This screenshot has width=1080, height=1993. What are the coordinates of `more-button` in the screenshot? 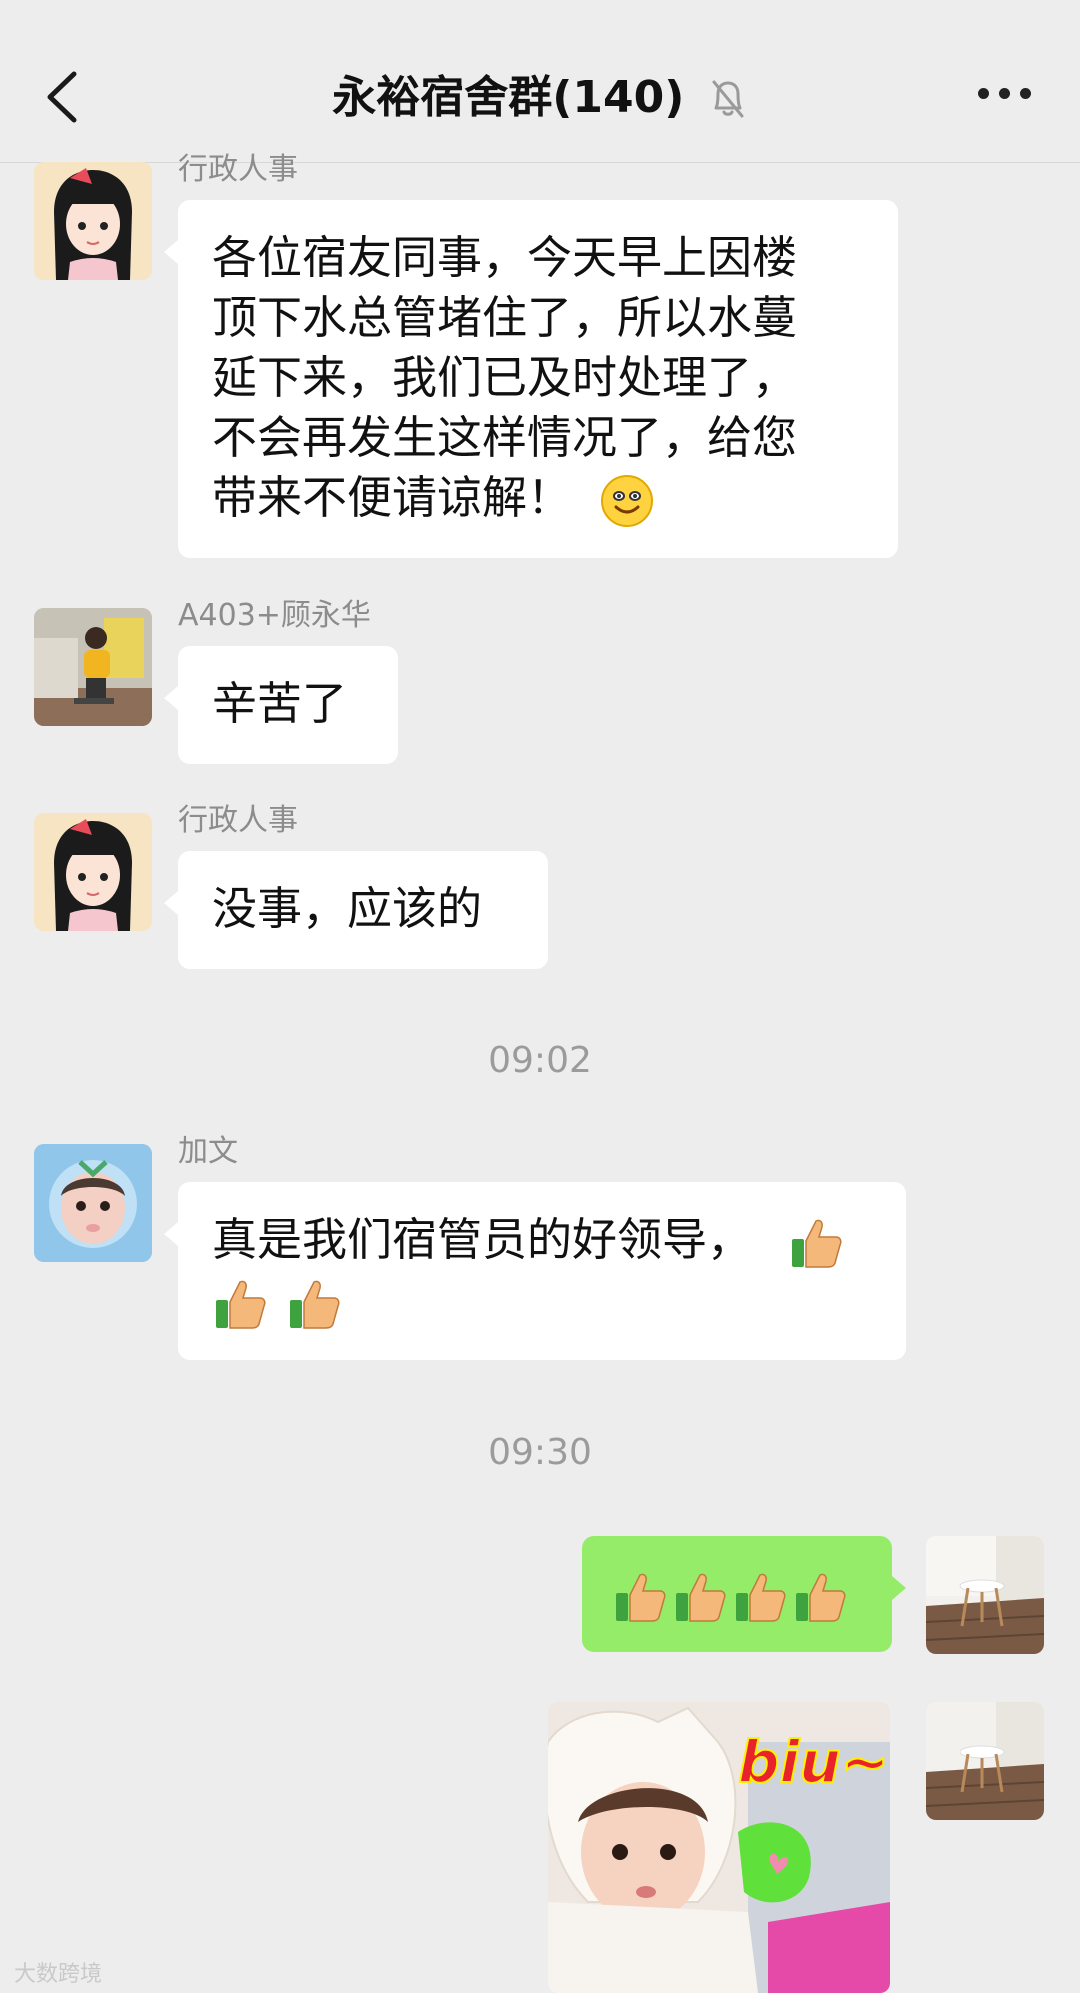 It's located at (1005, 96).